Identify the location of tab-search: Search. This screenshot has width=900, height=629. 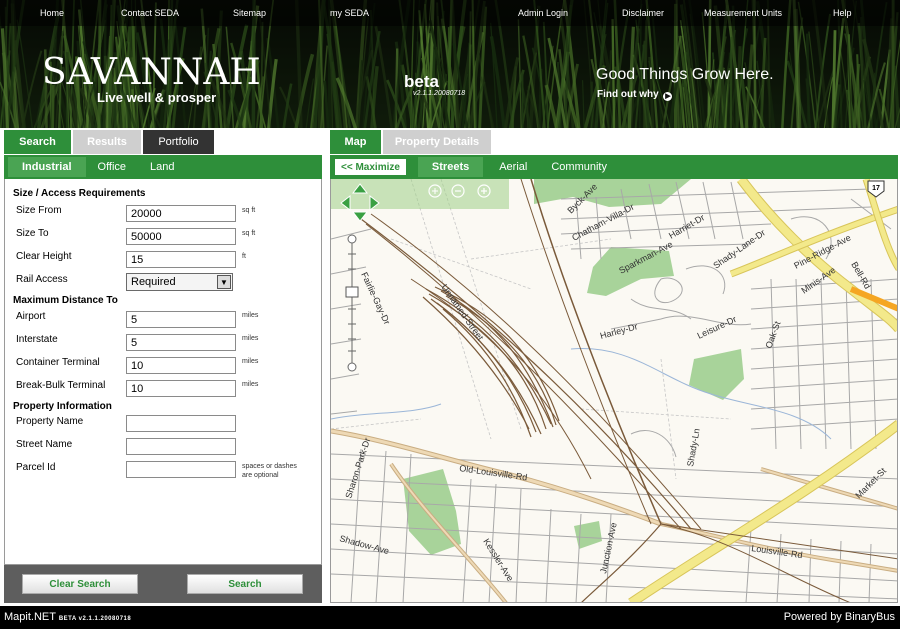
(37, 142).